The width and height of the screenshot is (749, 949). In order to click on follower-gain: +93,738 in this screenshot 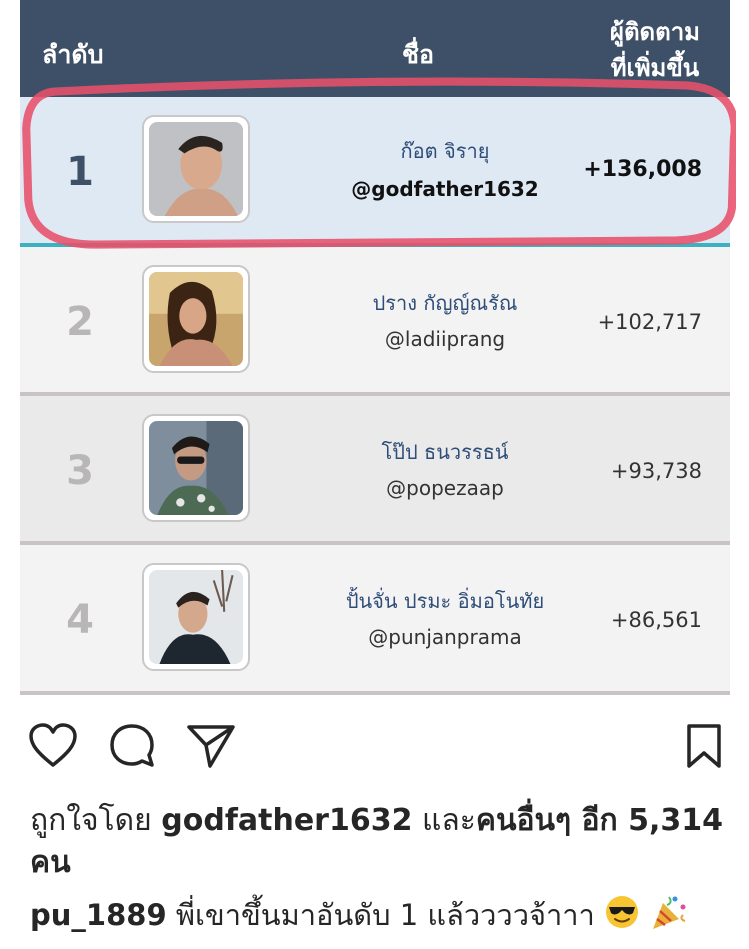, I will do `click(656, 471)`.